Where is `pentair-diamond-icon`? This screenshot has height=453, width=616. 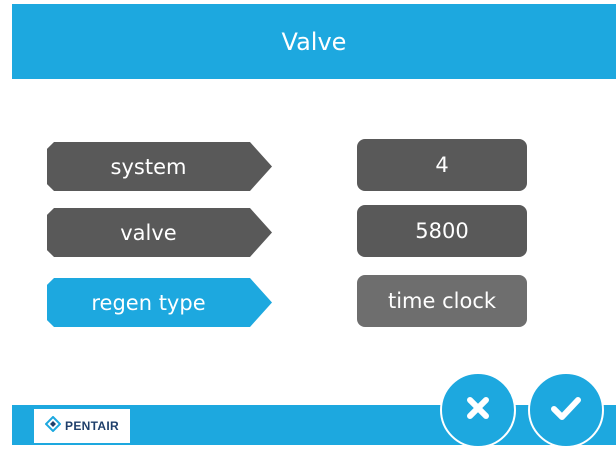 pentair-diamond-icon is located at coordinates (53, 425).